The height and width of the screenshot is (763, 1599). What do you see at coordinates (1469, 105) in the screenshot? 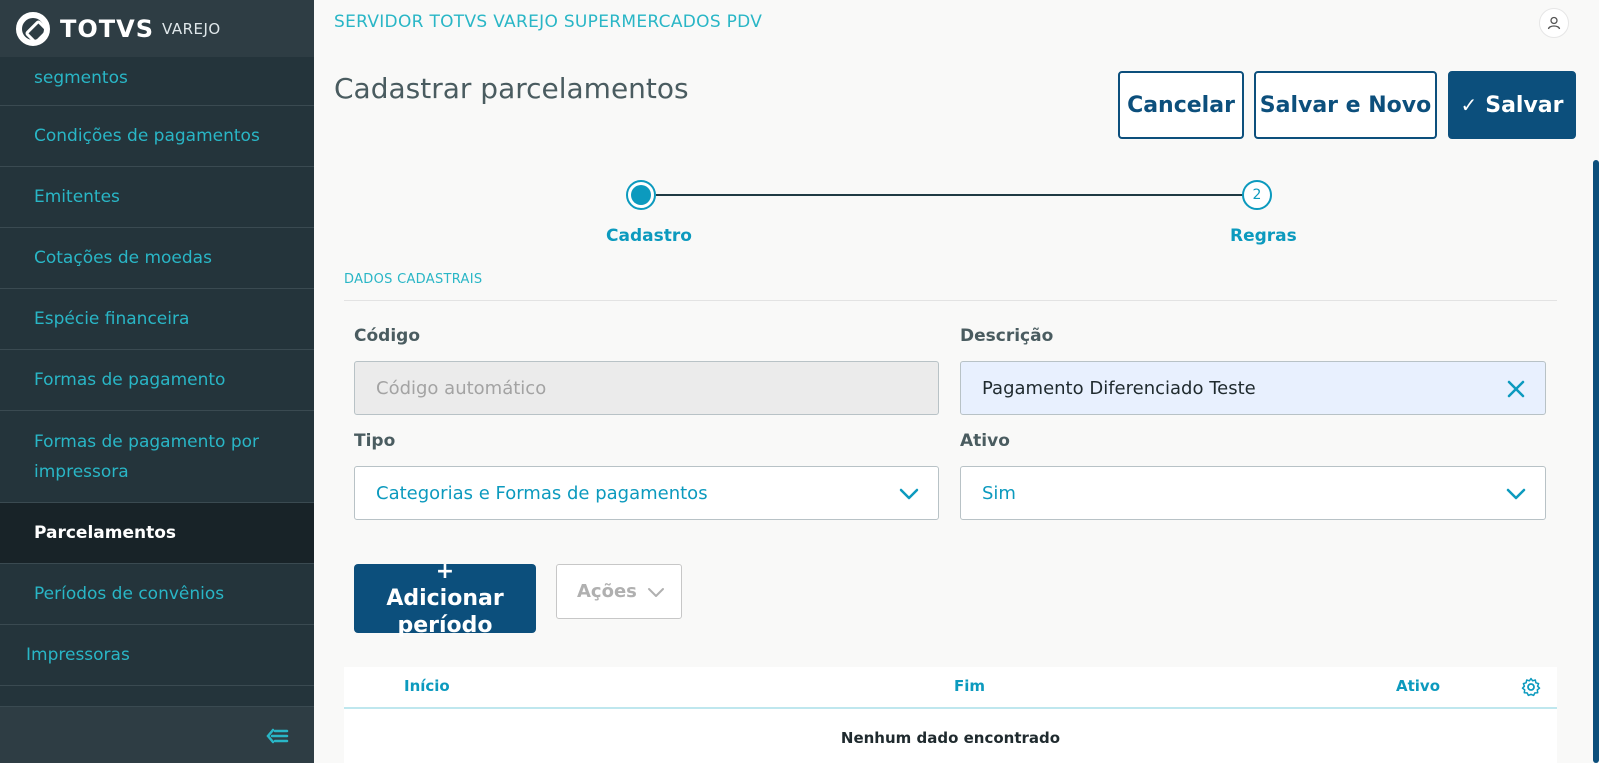
I see `check-icon: ✓` at bounding box center [1469, 105].